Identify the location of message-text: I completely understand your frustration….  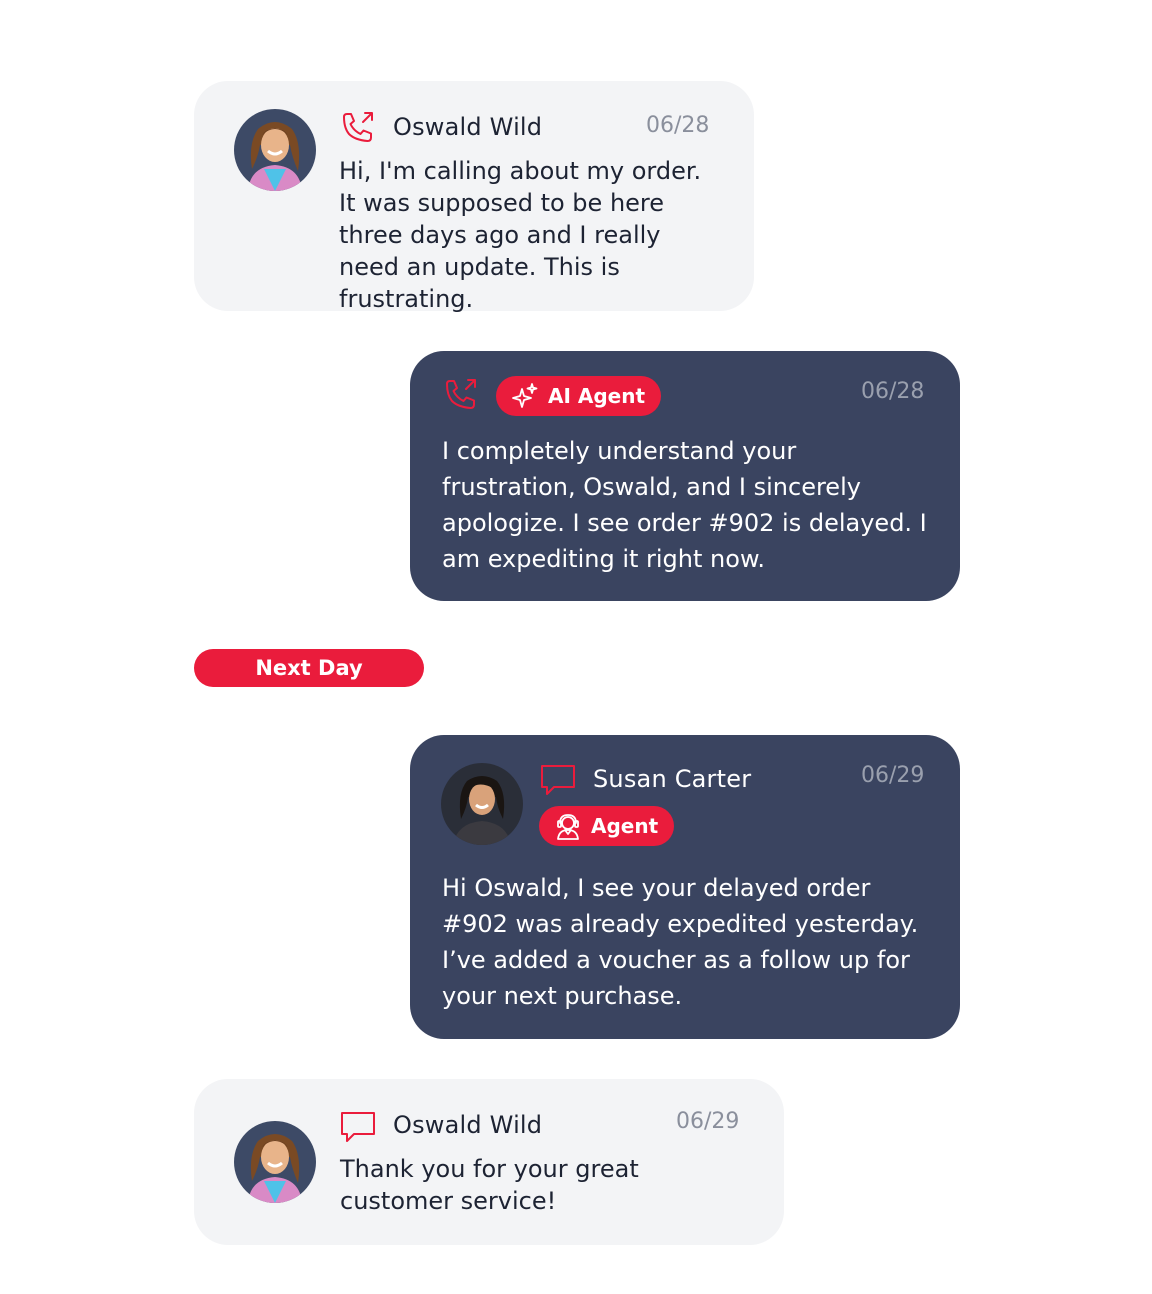
(684, 505).